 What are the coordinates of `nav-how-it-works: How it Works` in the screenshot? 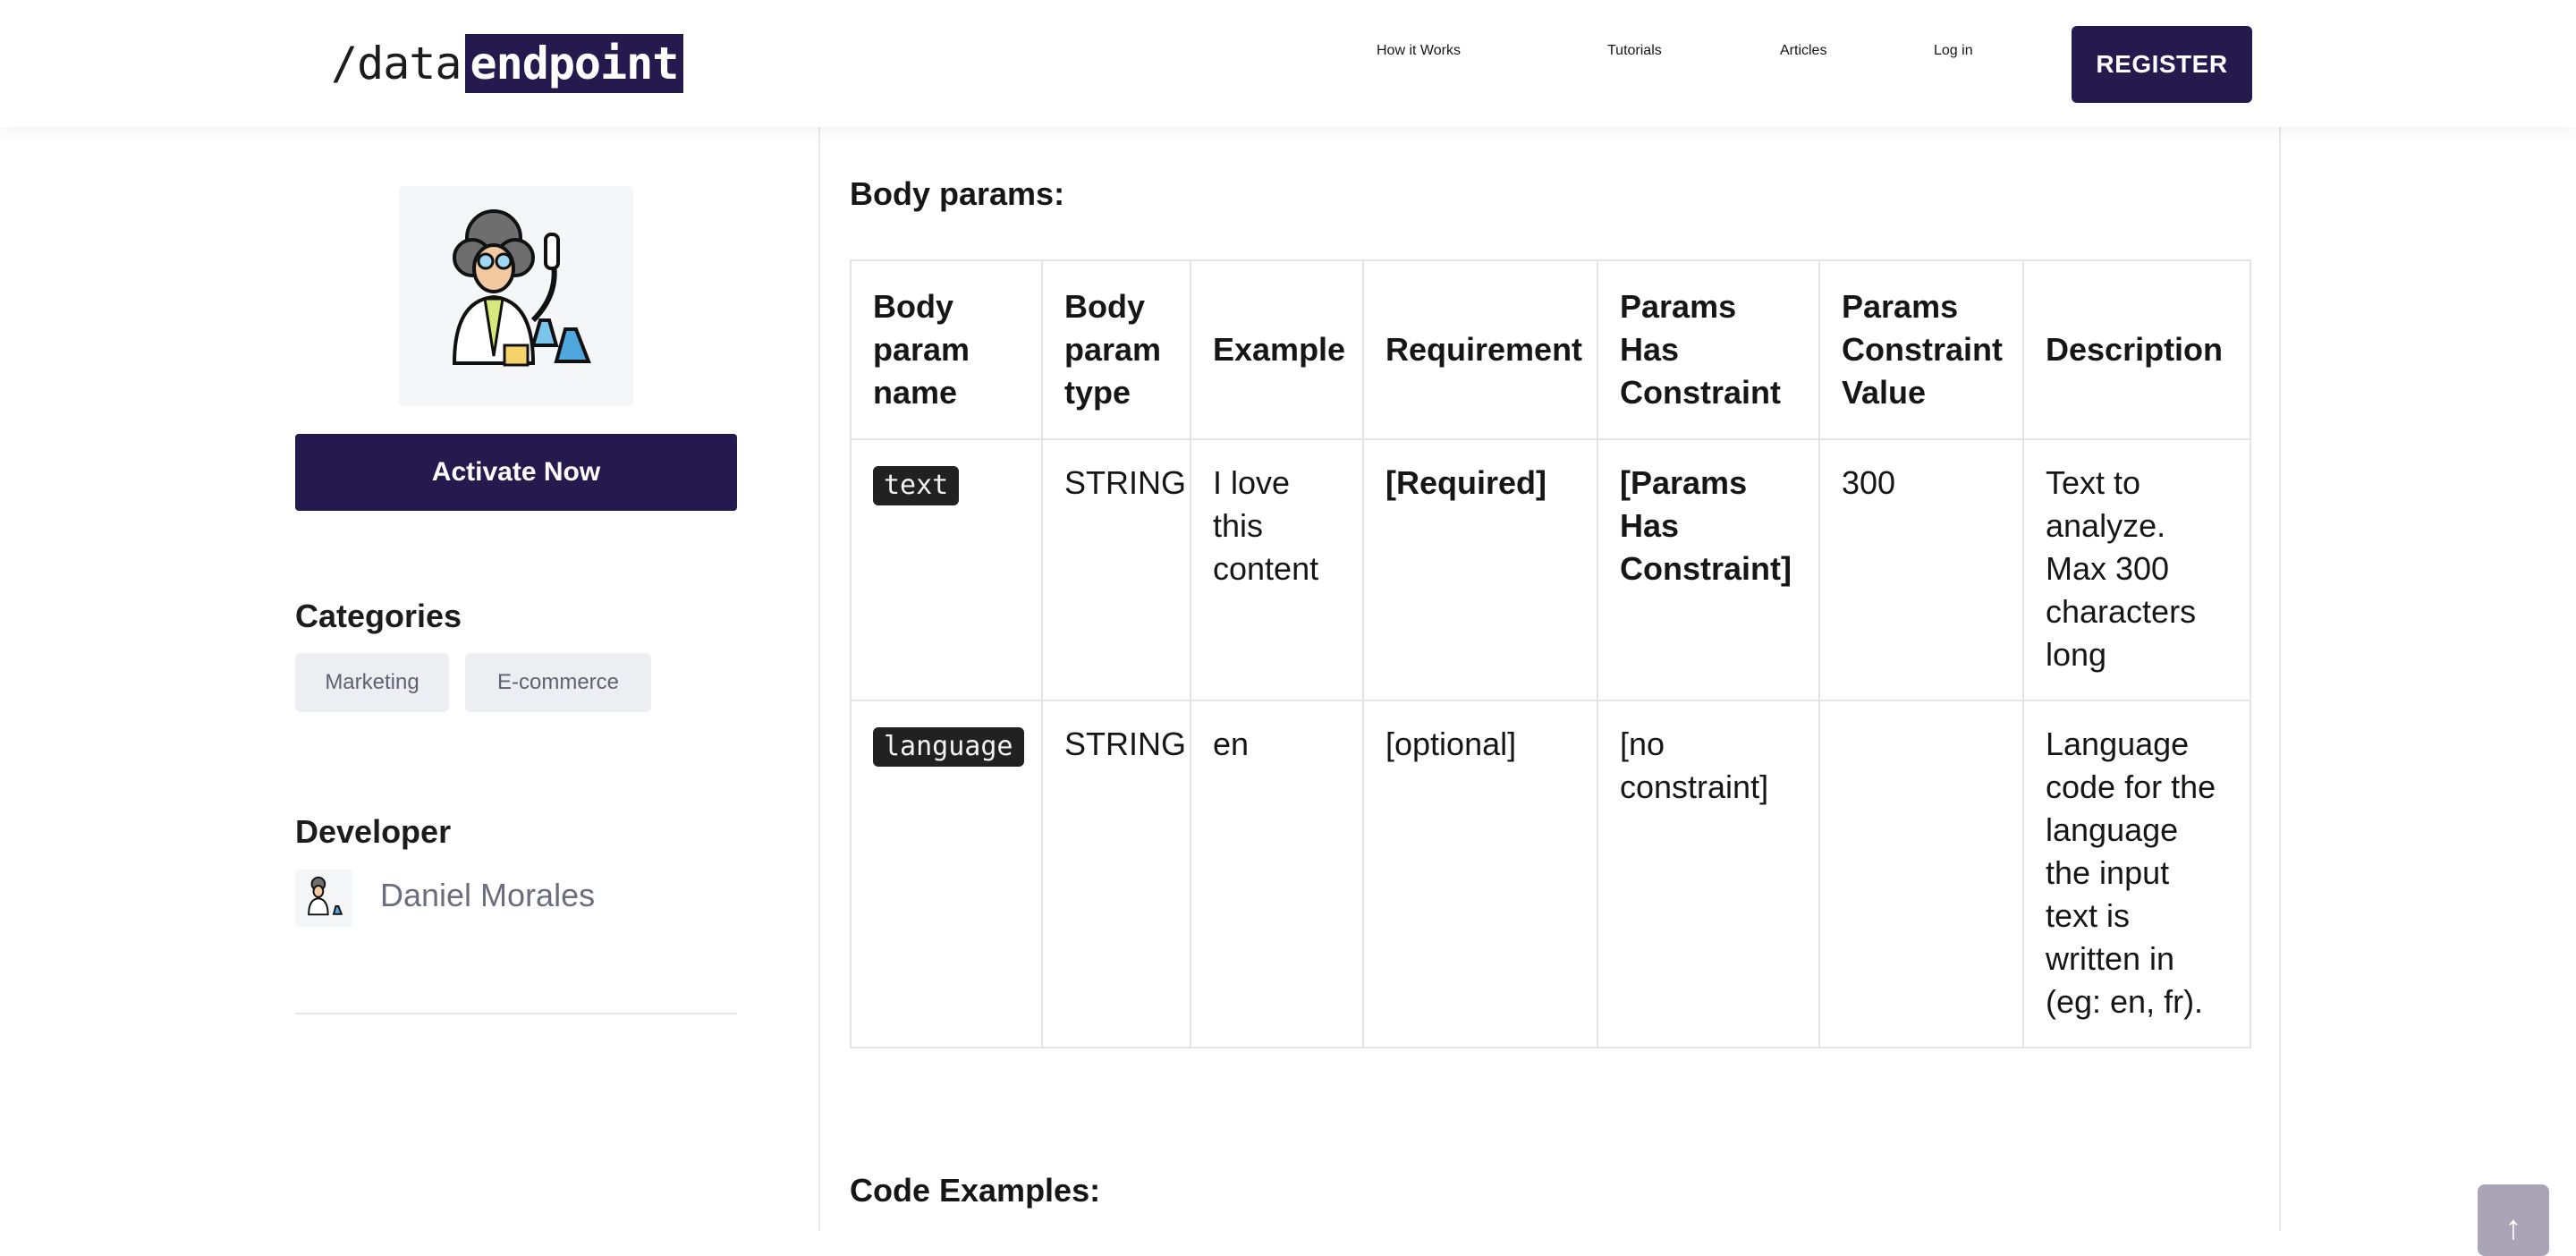 It's located at (1419, 51).